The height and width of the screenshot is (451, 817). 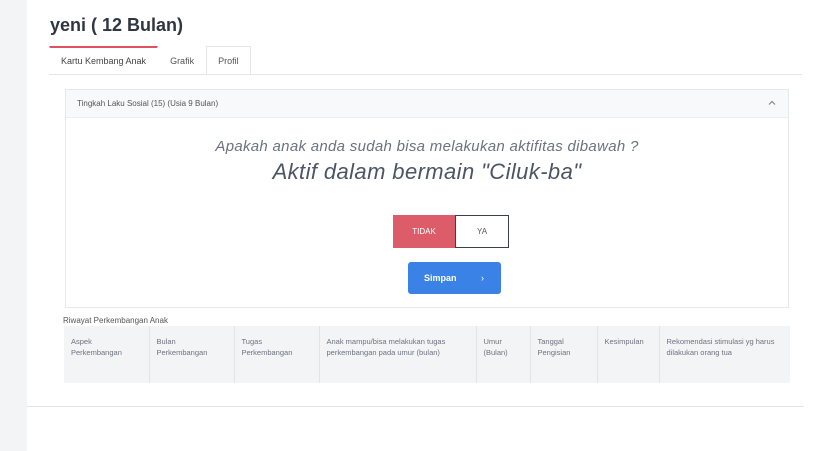 What do you see at coordinates (482, 231) in the screenshot?
I see `yes-button: YA` at bounding box center [482, 231].